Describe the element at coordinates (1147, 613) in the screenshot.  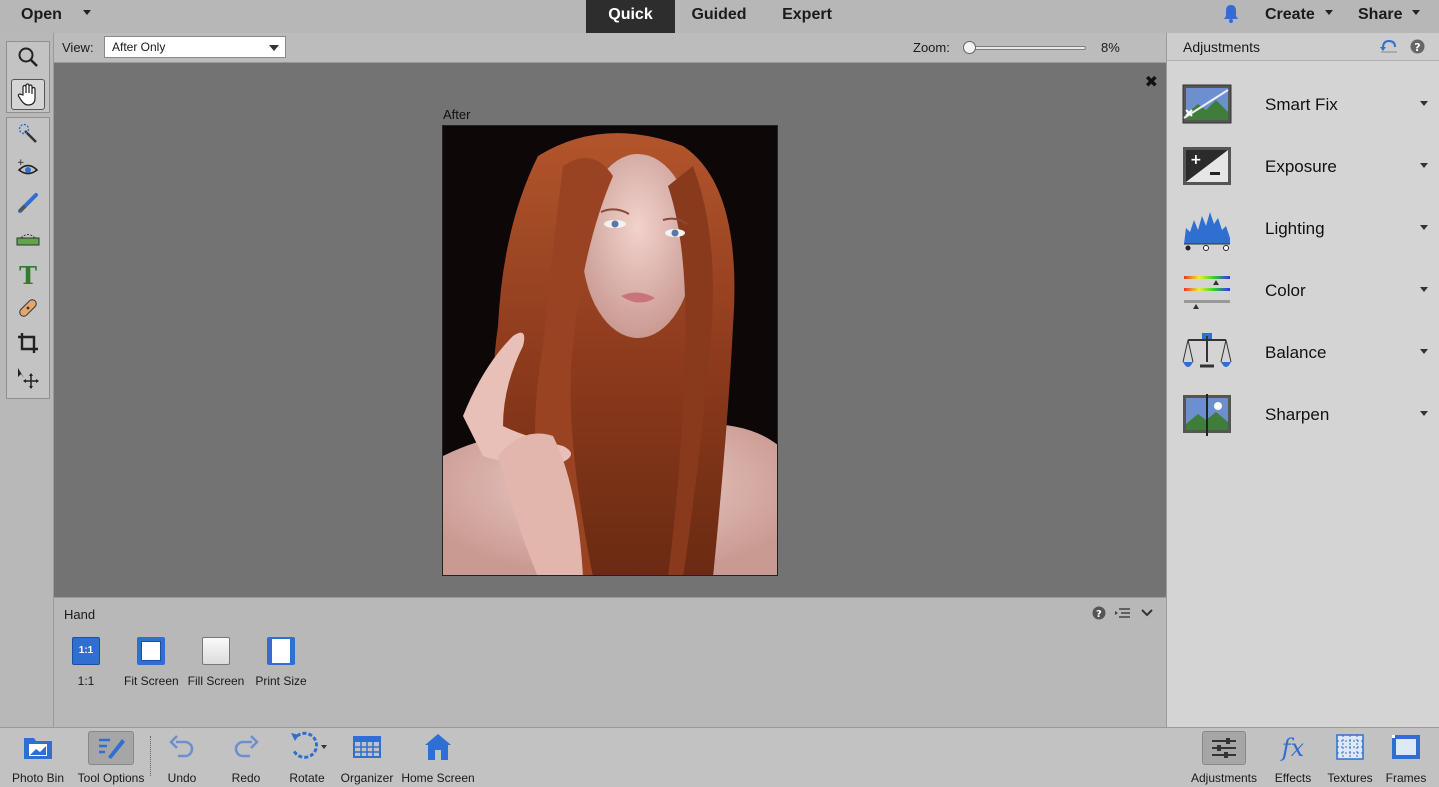
I see `collapse-chevron-icon` at that location.